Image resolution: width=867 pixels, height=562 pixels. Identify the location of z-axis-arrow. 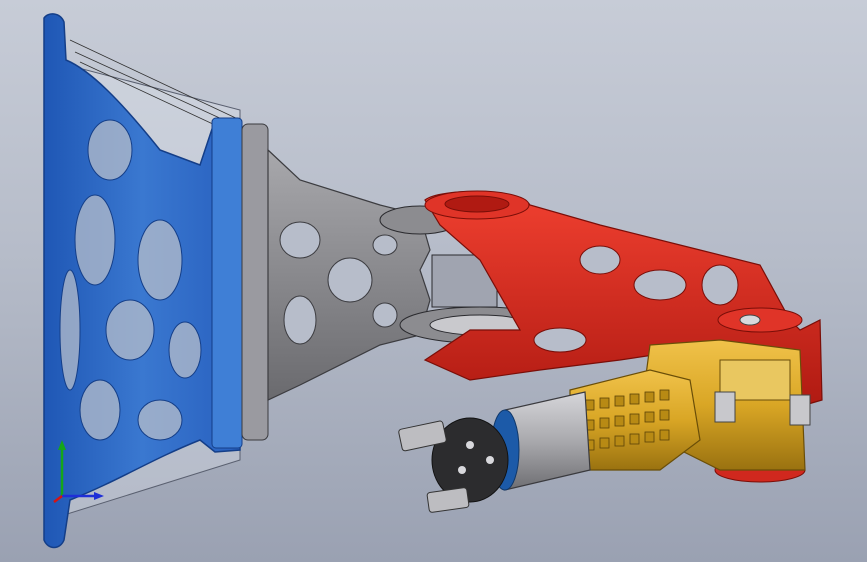
(58, 499).